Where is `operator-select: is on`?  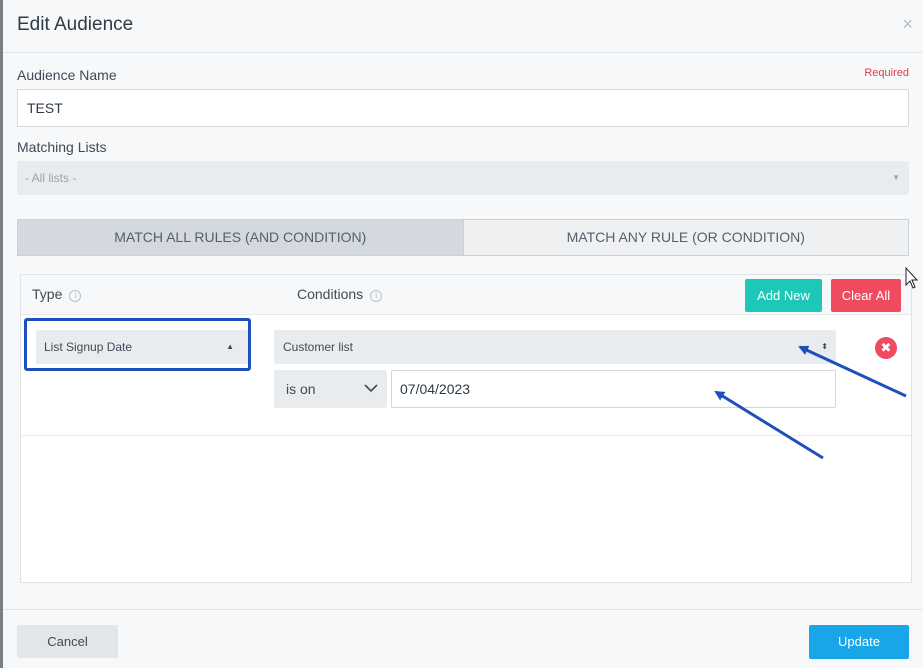 operator-select: is on is located at coordinates (330, 389).